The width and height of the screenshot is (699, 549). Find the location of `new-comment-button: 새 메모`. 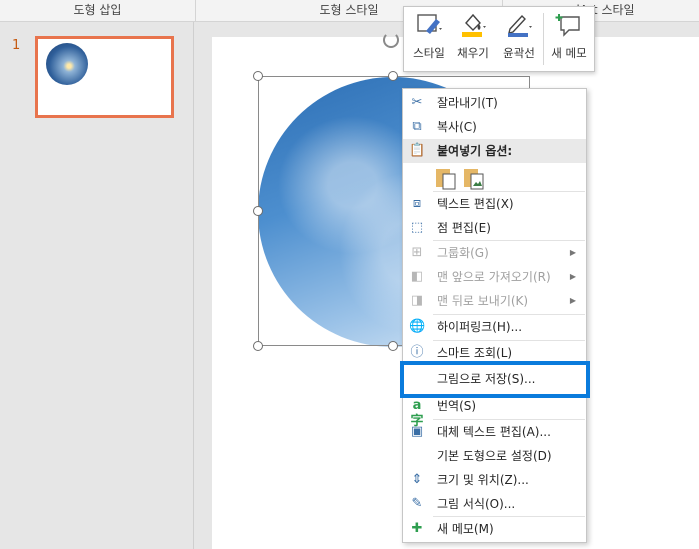

new-comment-button: 새 메모 is located at coordinates (569, 39).